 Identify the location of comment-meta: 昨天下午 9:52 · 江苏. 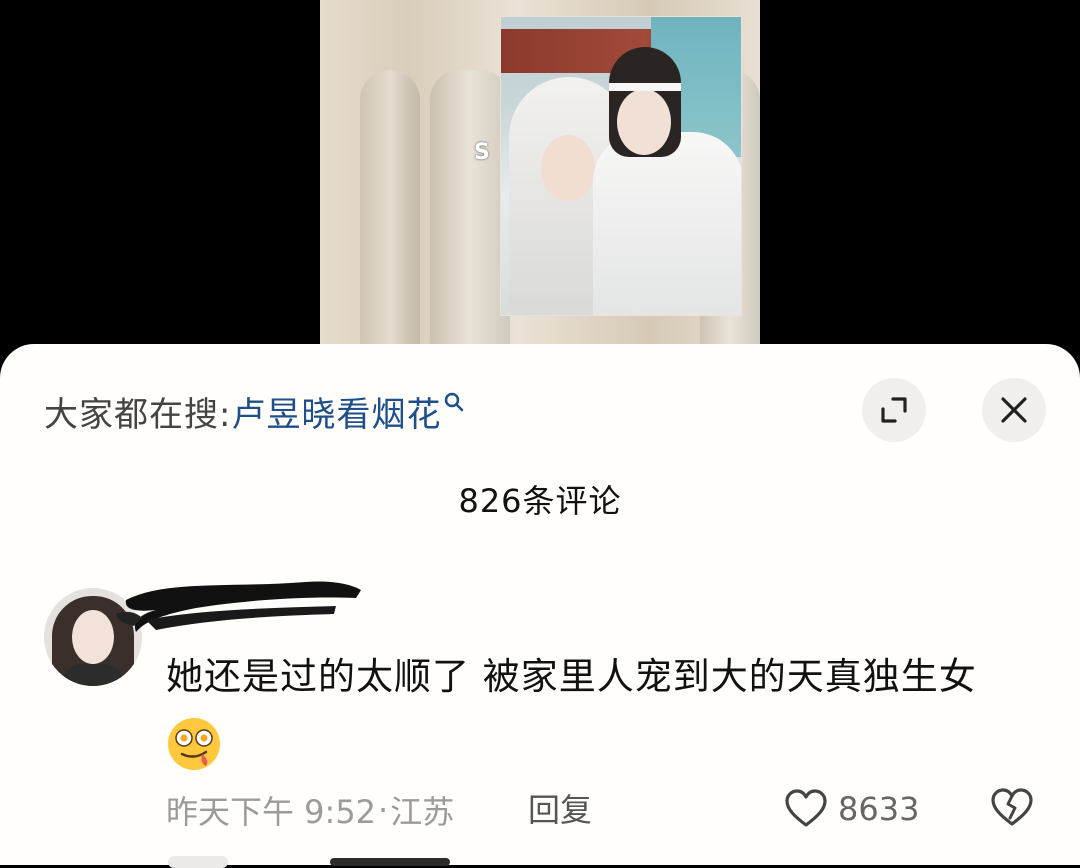
(310, 810).